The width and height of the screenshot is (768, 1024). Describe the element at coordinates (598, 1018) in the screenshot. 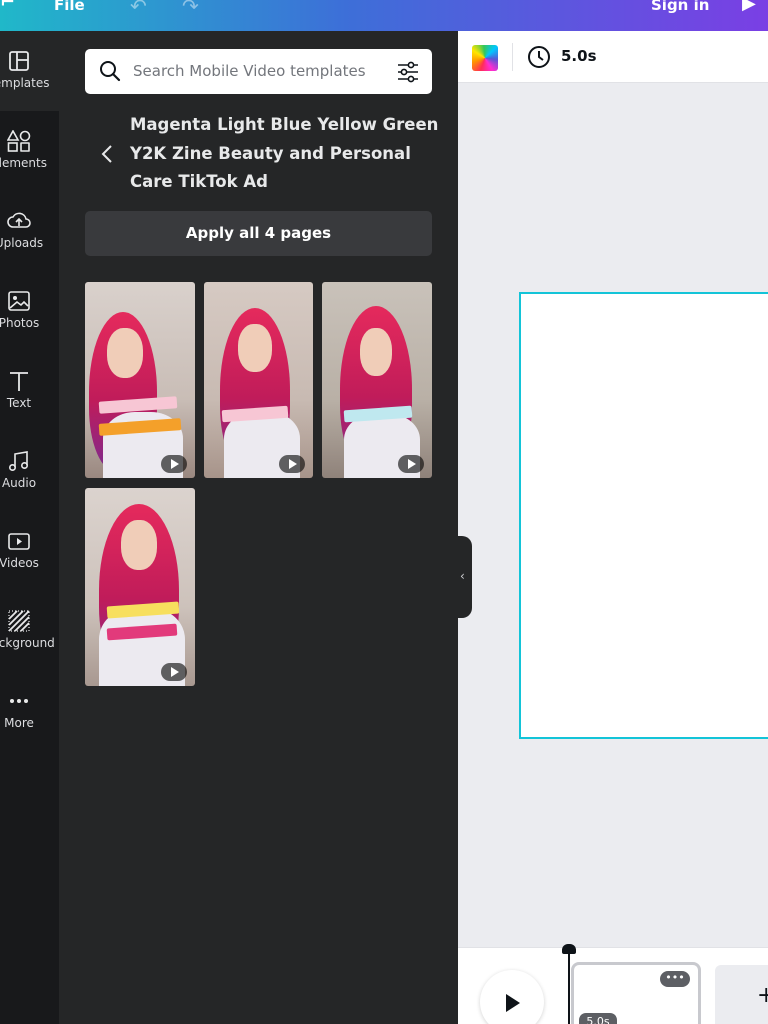

I see `clip-duration-badge: 5.0s` at that location.